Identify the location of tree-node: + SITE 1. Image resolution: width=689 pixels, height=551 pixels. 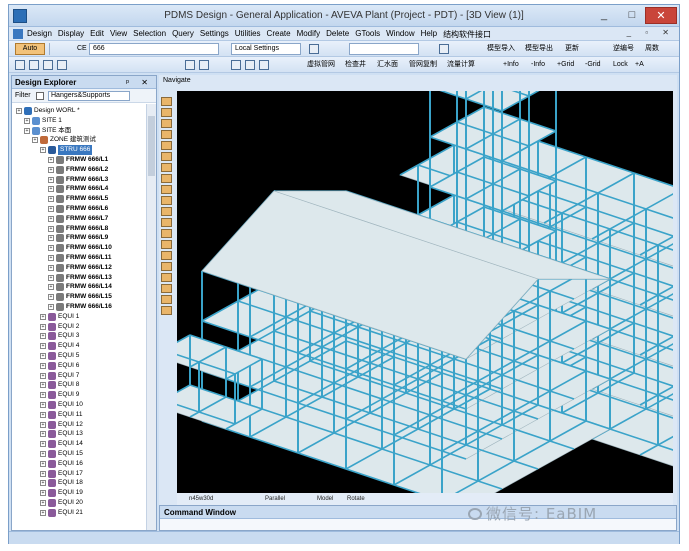
(43, 121).